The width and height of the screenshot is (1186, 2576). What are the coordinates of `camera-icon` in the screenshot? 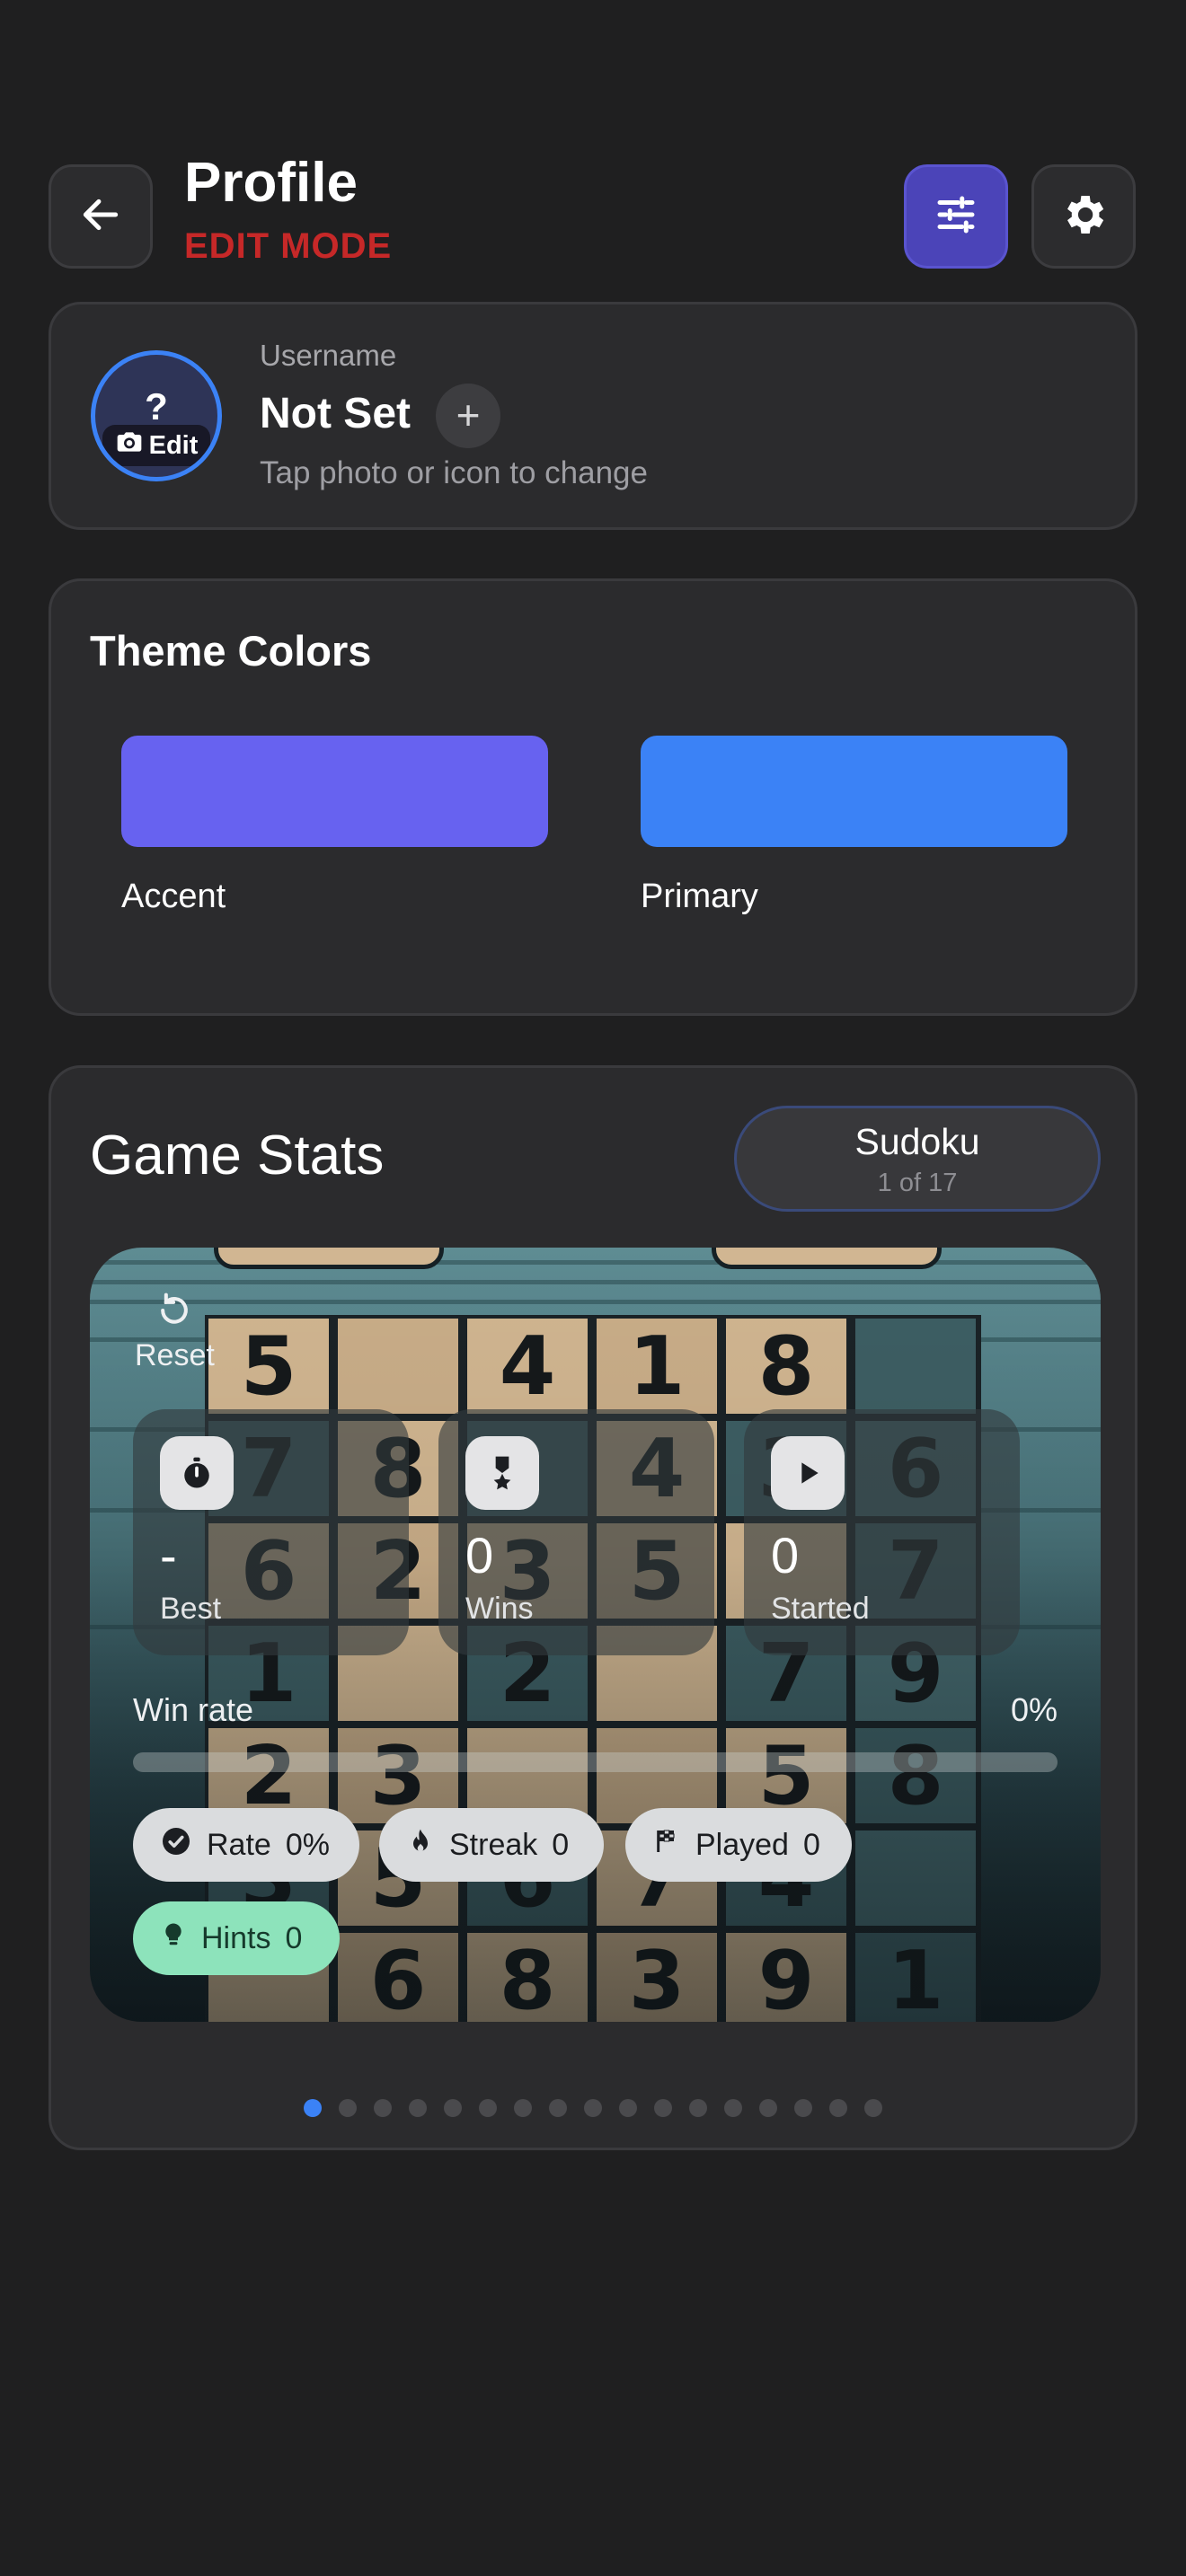 It's located at (129, 445).